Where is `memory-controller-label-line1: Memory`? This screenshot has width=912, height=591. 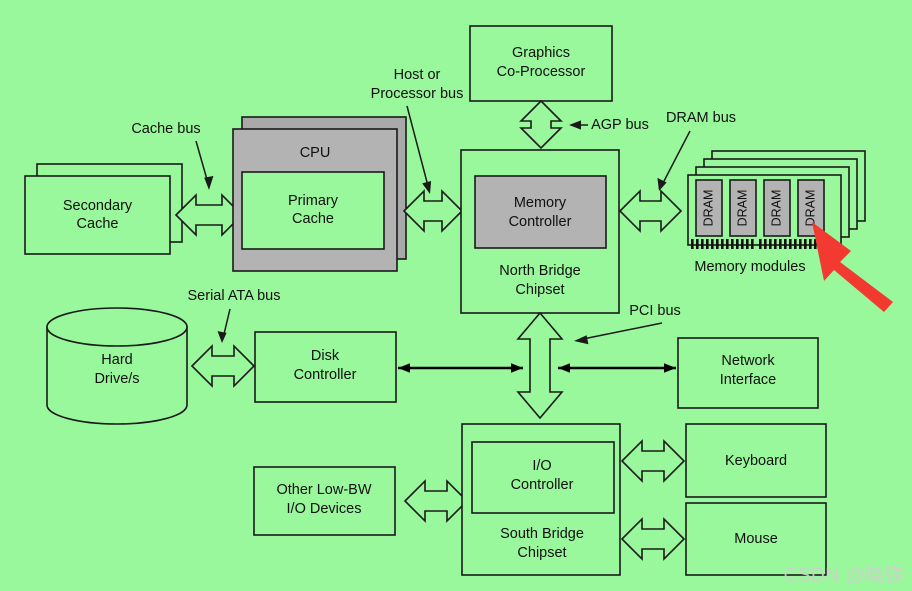
memory-controller-label-line1: Memory is located at coordinates (540, 203).